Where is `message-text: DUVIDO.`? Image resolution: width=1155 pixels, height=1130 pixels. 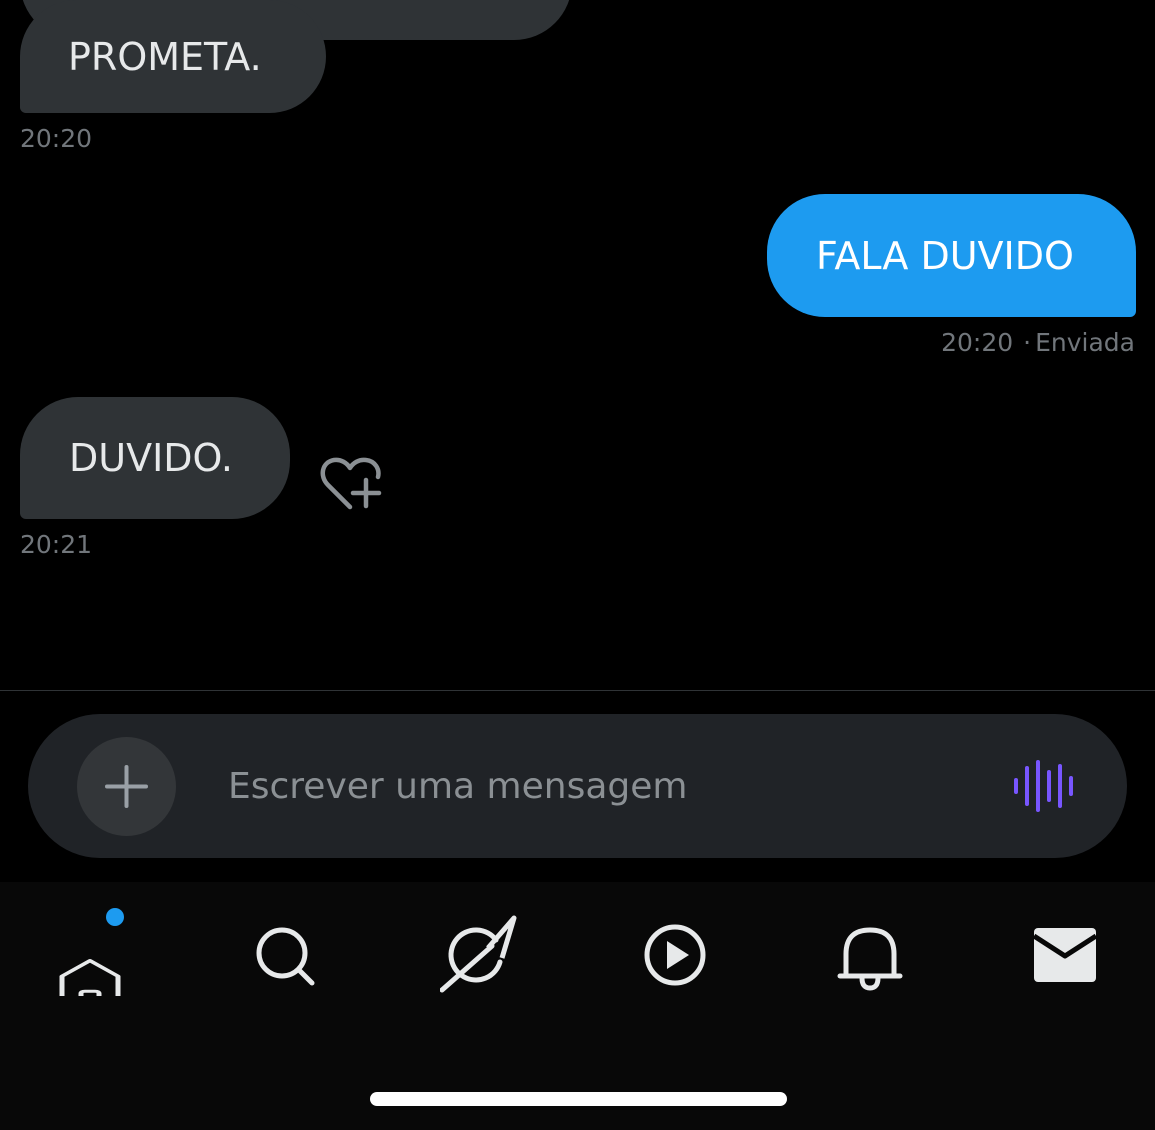 message-text: DUVIDO. is located at coordinates (151, 458).